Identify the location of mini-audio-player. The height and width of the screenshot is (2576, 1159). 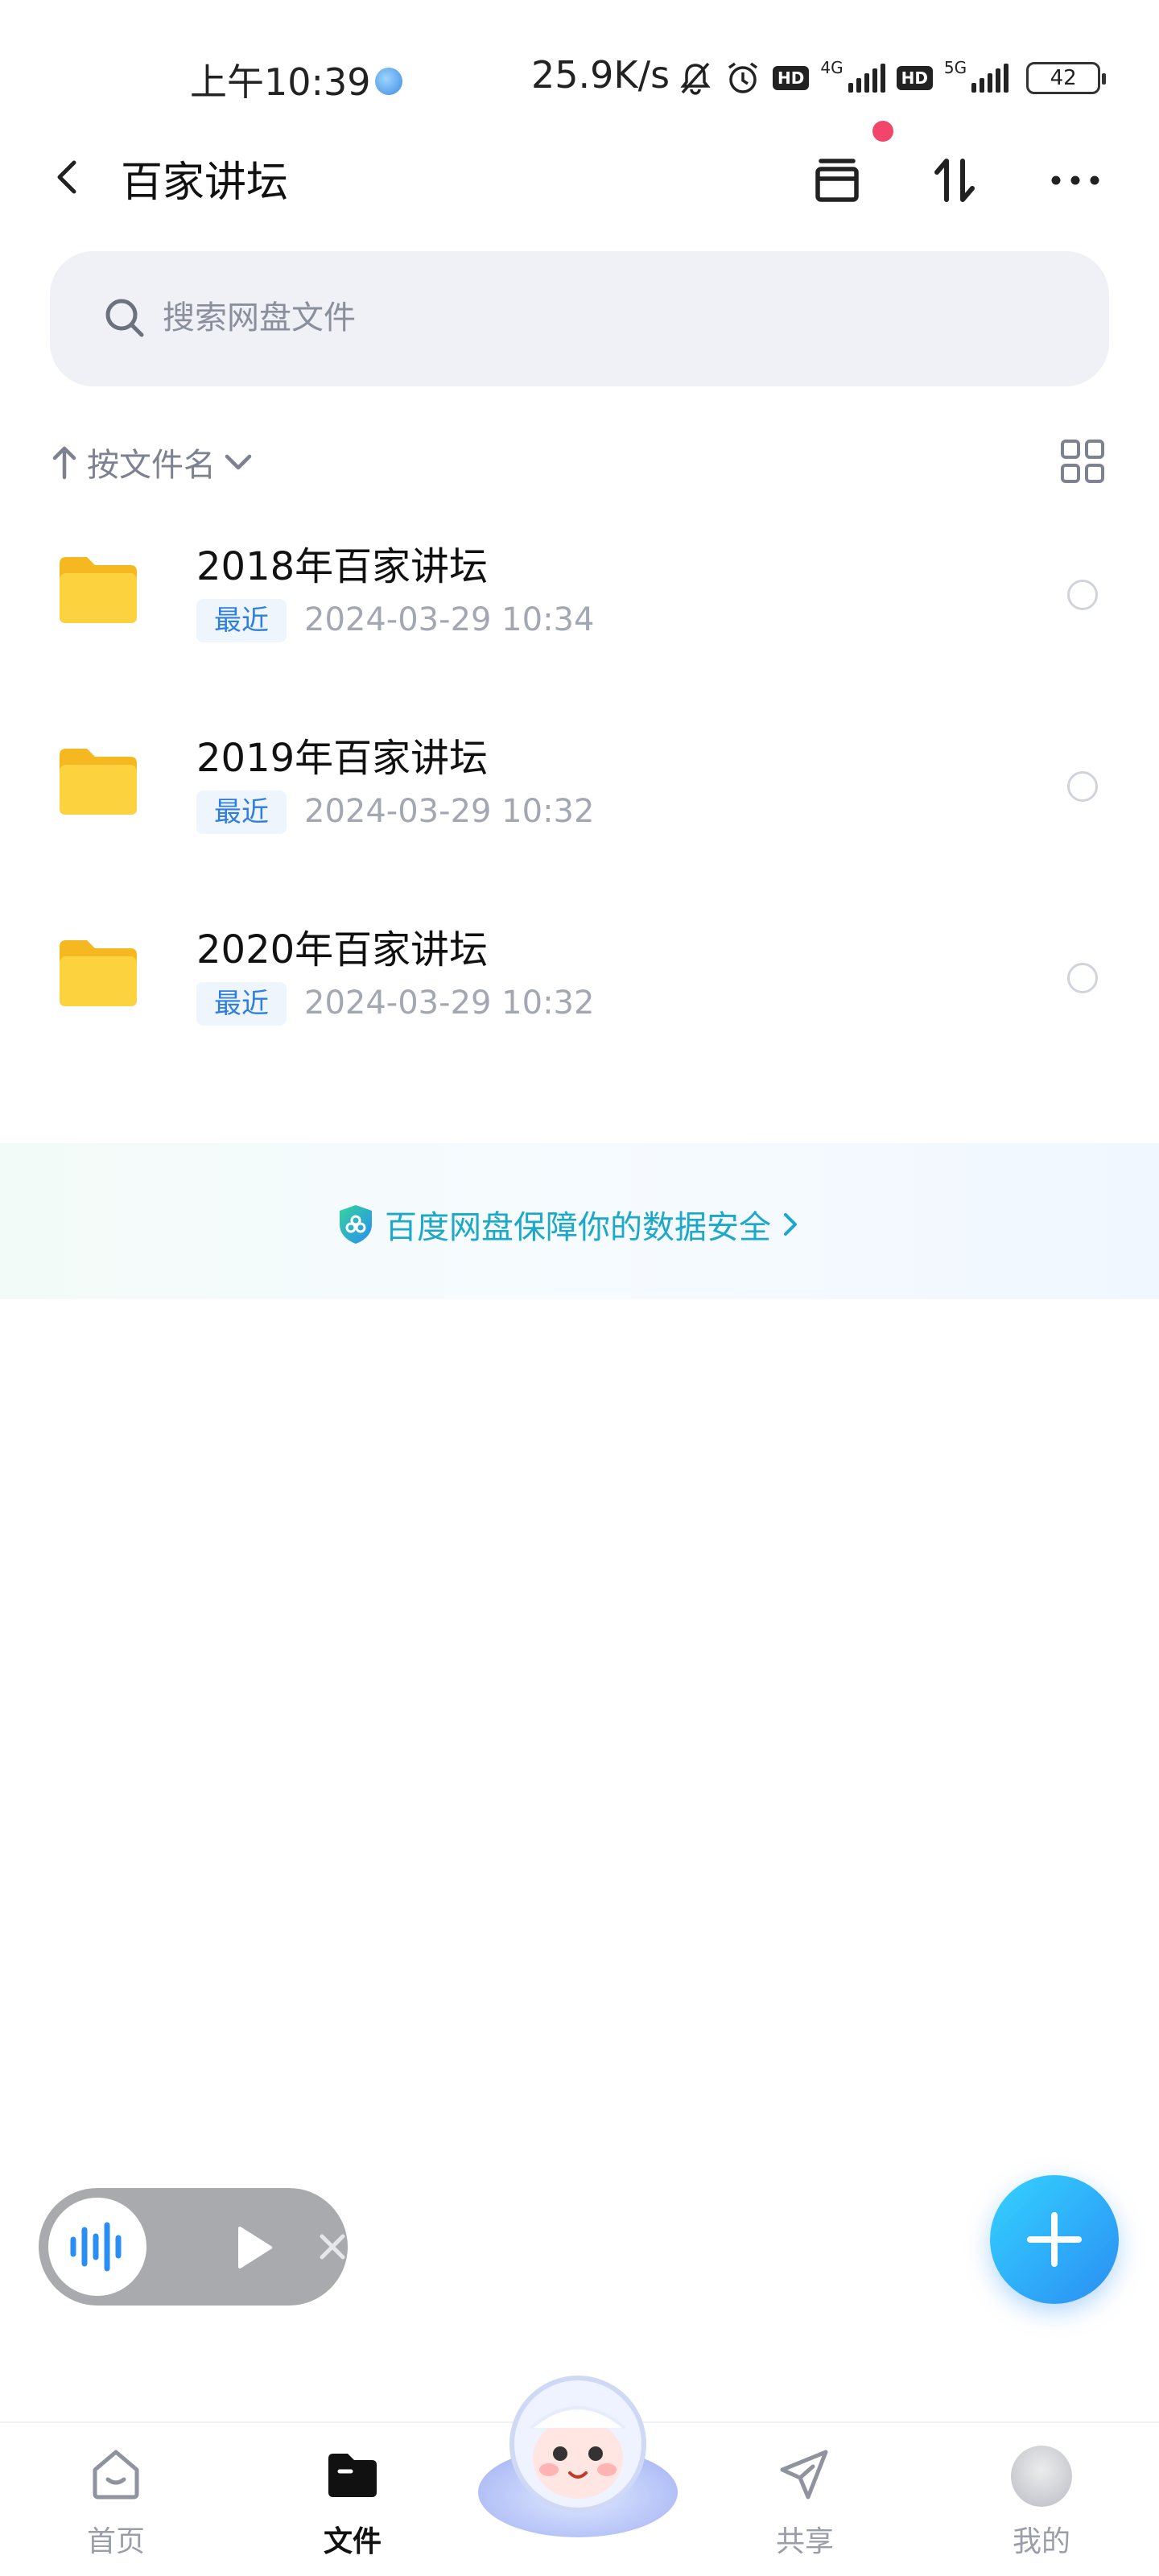
(193, 2247).